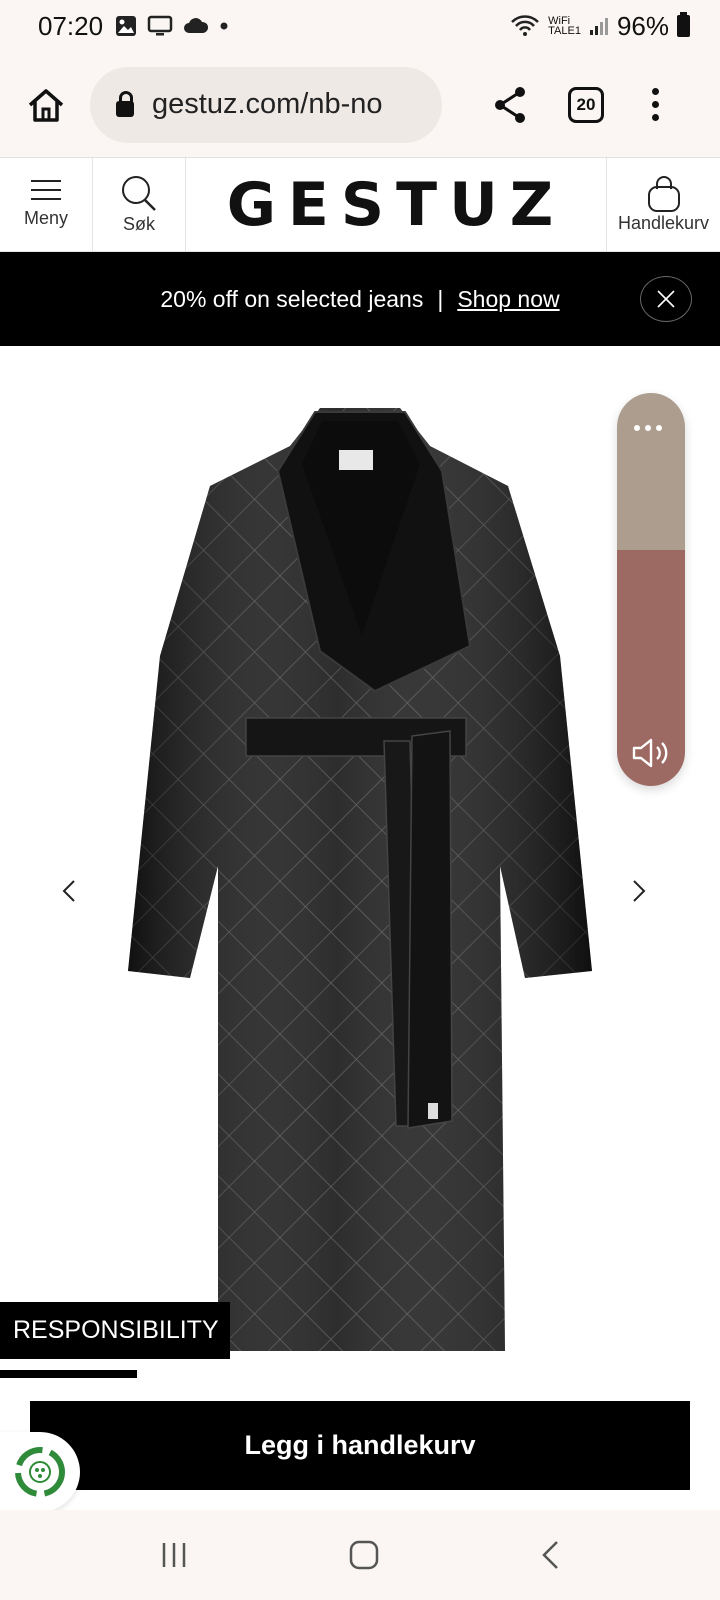 This screenshot has width=720, height=1600. Describe the element at coordinates (360, 26) in the screenshot. I see `status-bar: 07:20 WiFi TALE1 96%` at that location.